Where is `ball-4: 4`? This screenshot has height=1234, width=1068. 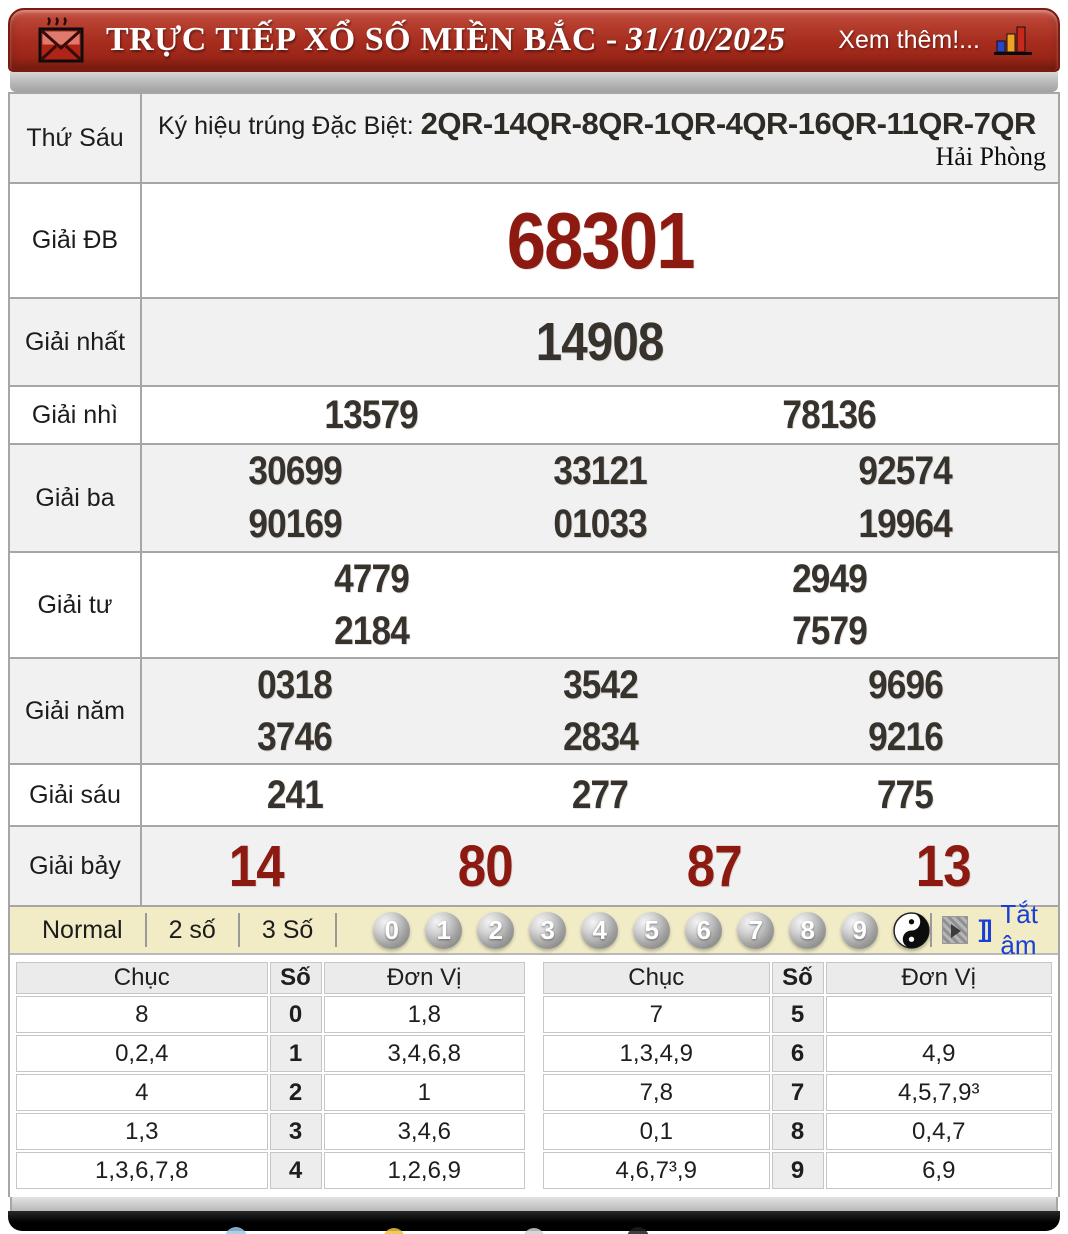
ball-4: 4 is located at coordinates (600, 930).